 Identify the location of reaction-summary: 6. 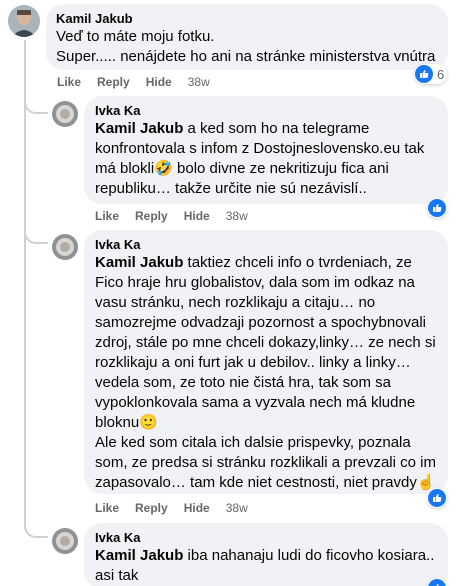
(431, 74).